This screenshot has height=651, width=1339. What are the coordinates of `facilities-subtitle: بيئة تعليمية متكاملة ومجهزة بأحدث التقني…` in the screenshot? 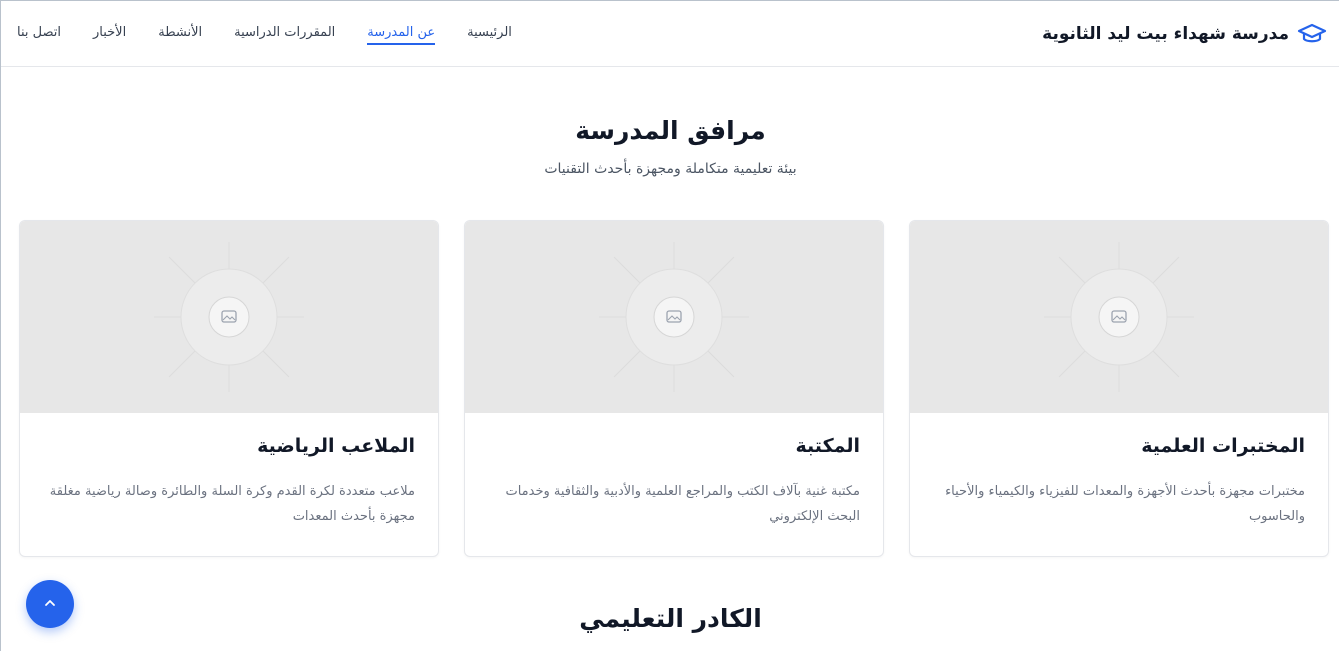 It's located at (670, 169).